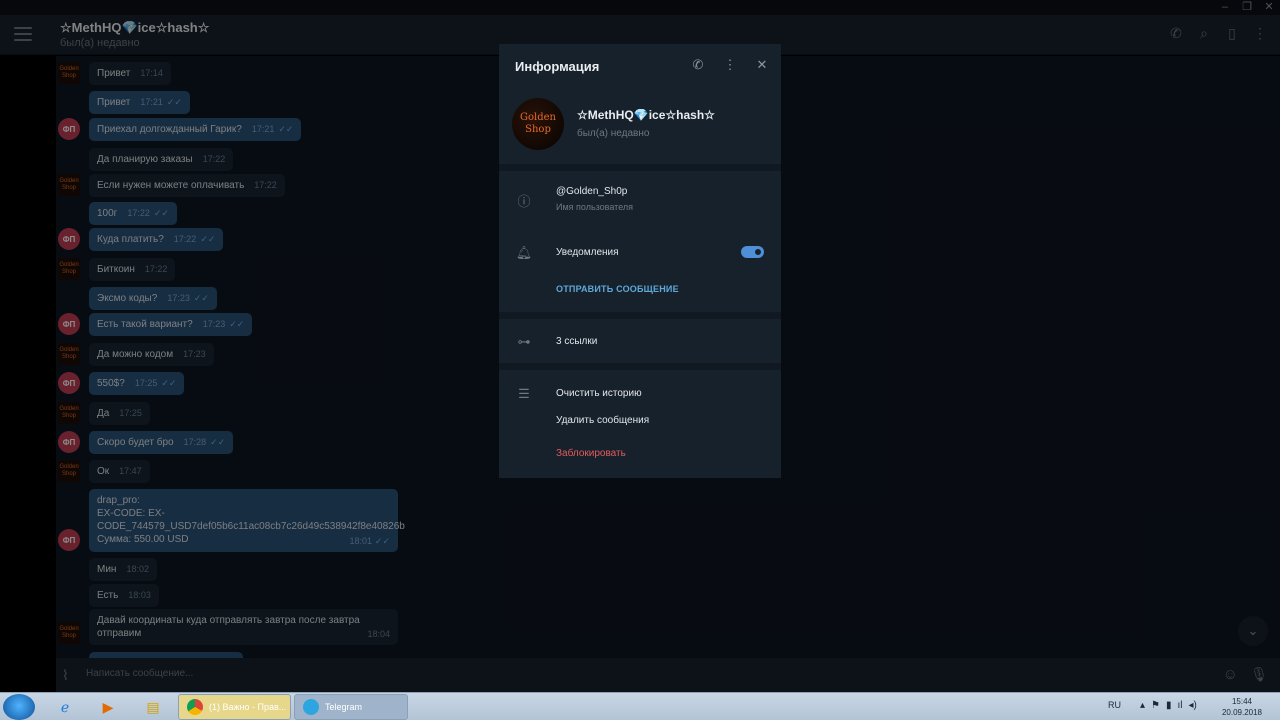 The image size is (1280, 720). What do you see at coordinates (617, 289) in the screenshot?
I see `send-message-button: ОТПРАВИТЬ СООБЩЕНИЕ` at bounding box center [617, 289].